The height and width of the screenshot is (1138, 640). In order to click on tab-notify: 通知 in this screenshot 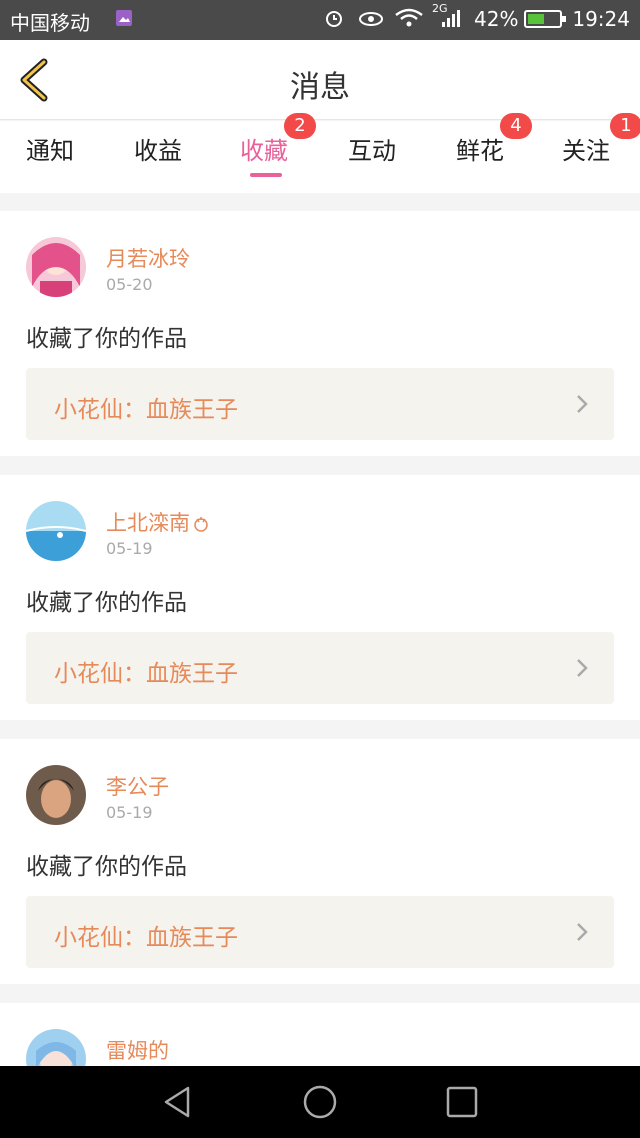, I will do `click(50, 148)`.